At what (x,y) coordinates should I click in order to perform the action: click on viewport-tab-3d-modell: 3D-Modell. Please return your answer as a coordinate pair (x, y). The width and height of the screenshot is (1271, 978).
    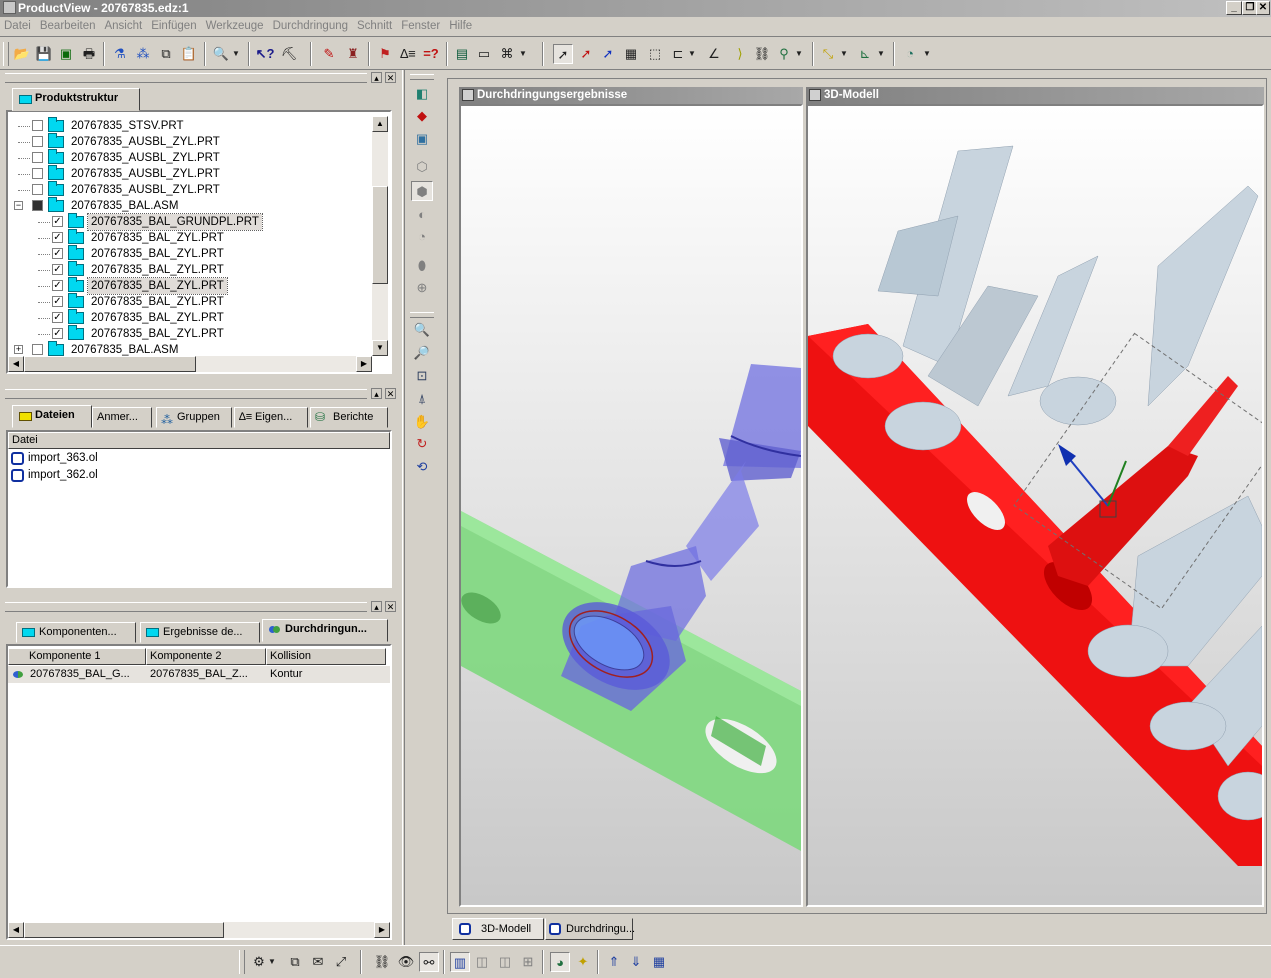
    Looking at the image, I should click on (498, 929).